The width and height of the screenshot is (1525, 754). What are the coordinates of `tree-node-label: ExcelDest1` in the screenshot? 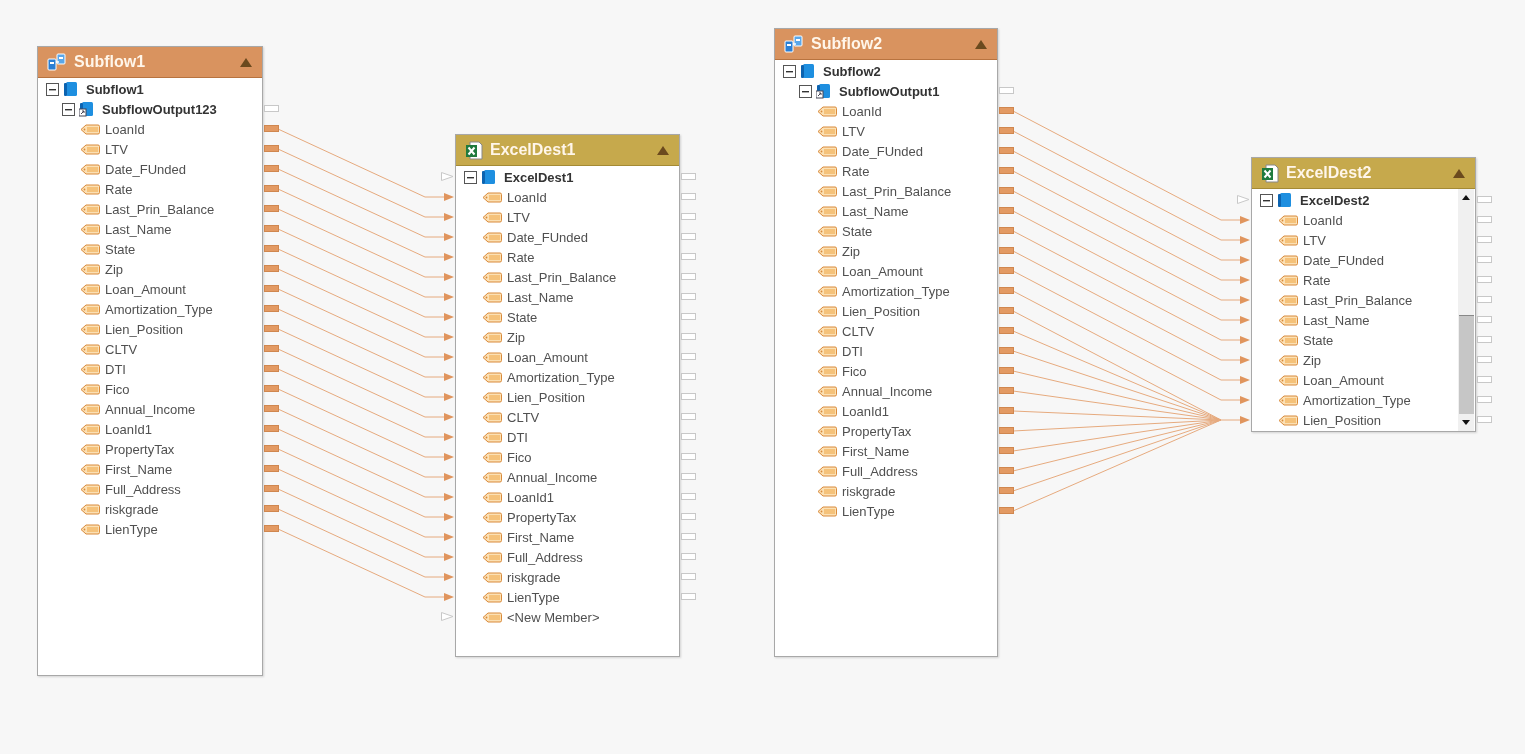 It's located at (539, 177).